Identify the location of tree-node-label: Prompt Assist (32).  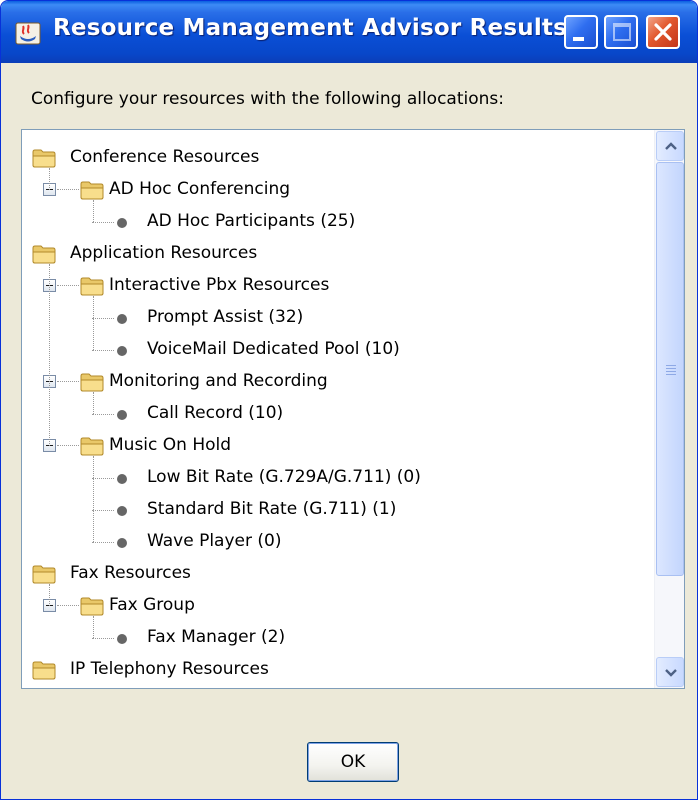
(225, 317).